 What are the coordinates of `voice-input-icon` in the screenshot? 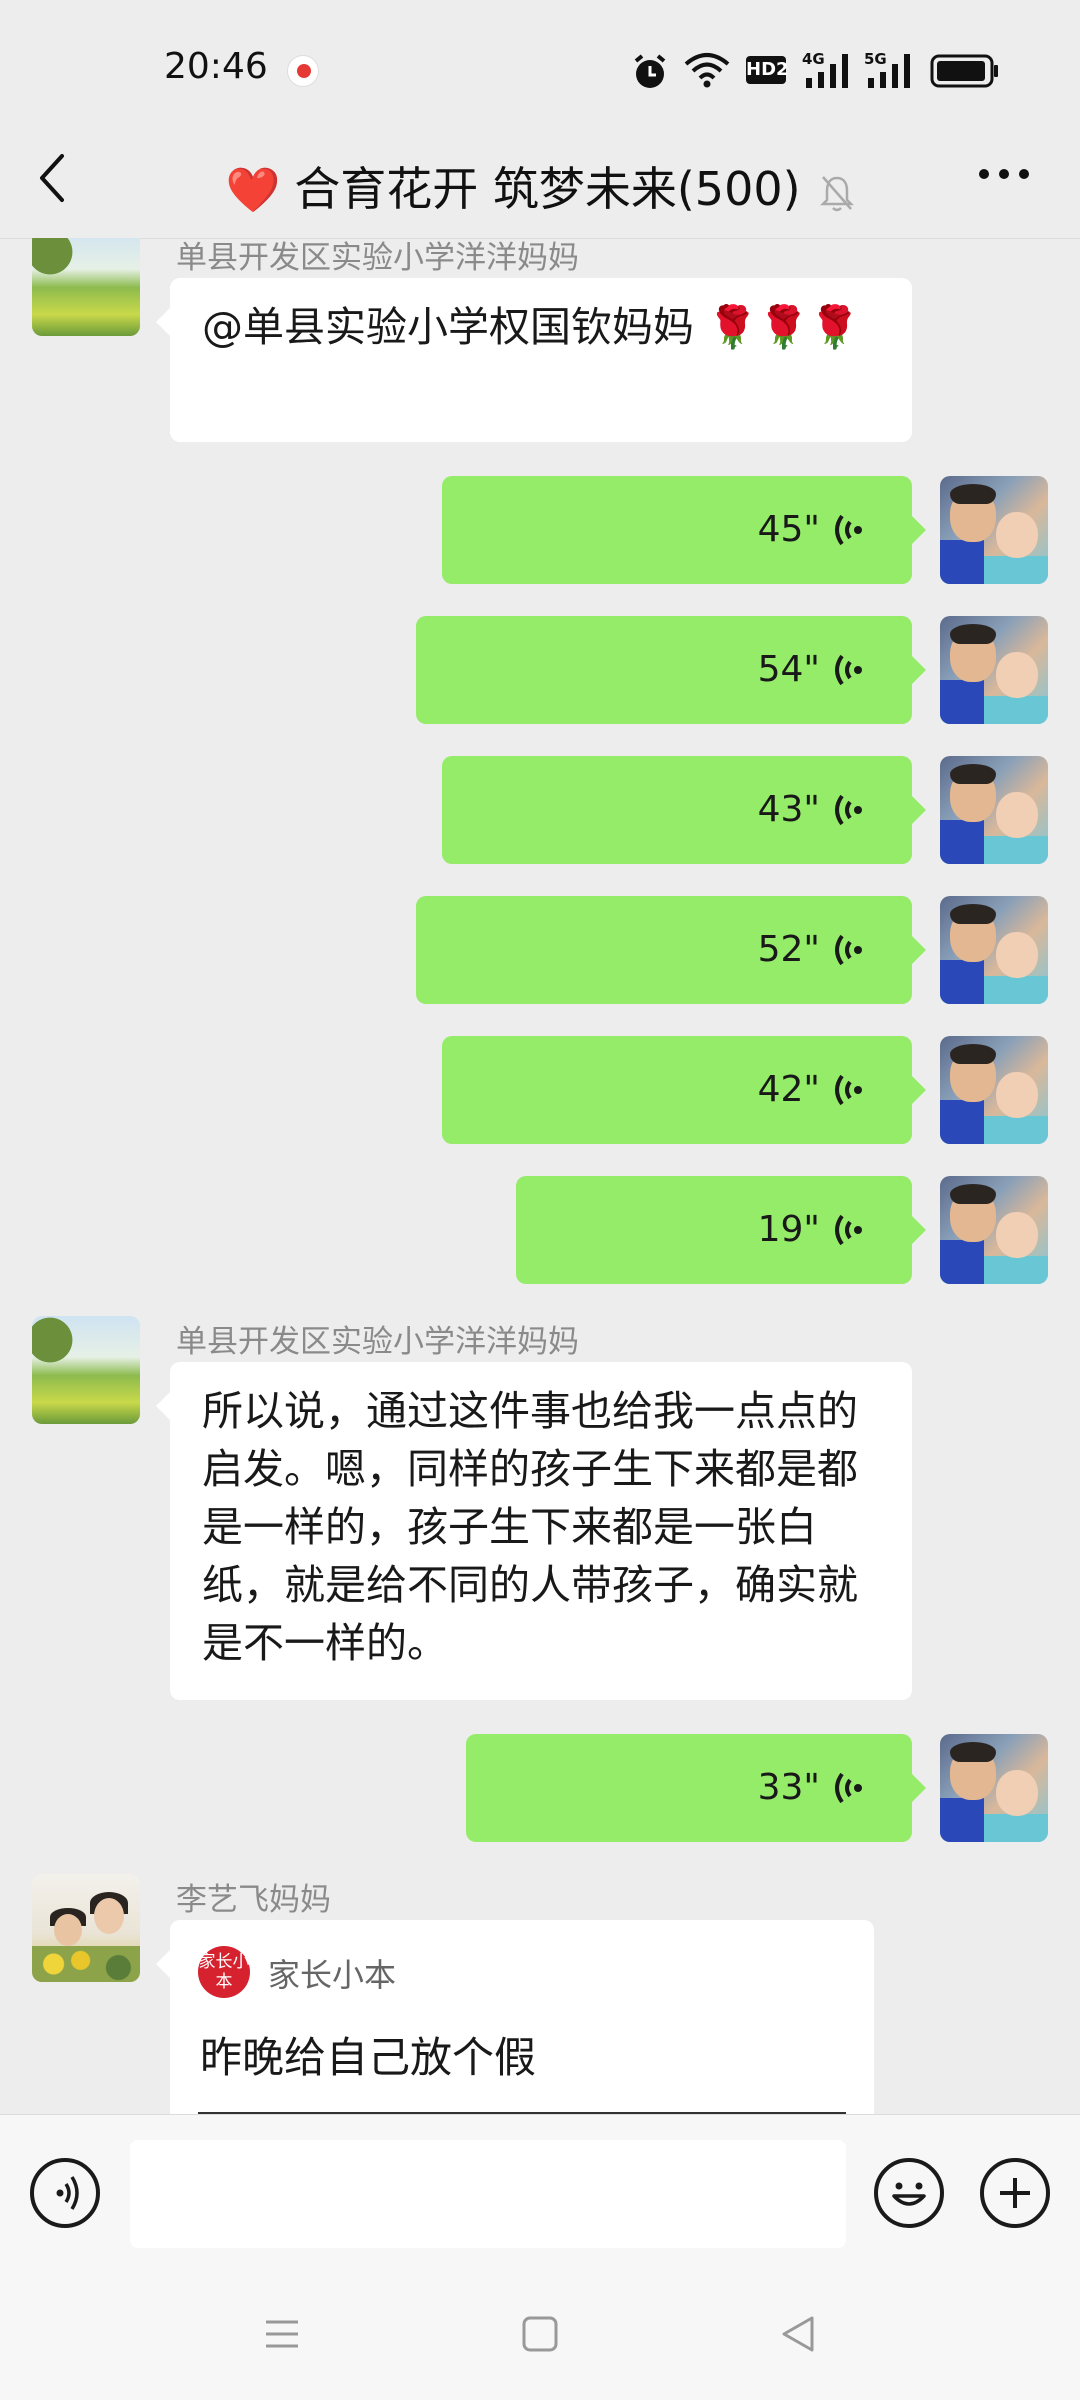 It's located at (65, 2193).